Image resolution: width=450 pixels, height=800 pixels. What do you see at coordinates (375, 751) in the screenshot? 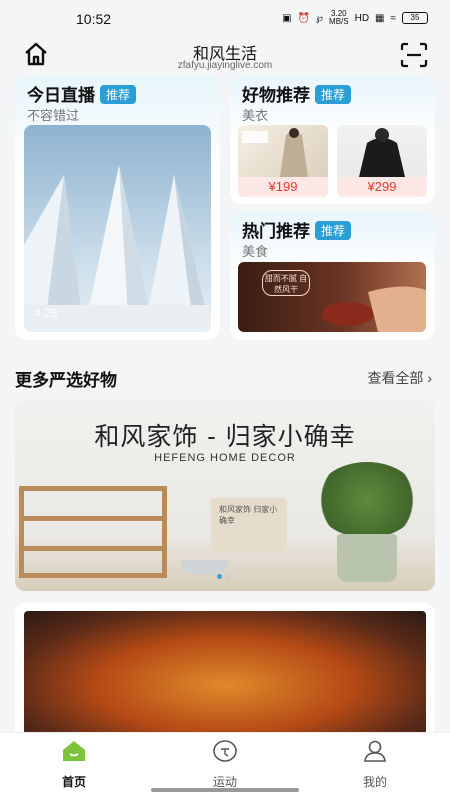
I see `user-tab-icon` at bounding box center [375, 751].